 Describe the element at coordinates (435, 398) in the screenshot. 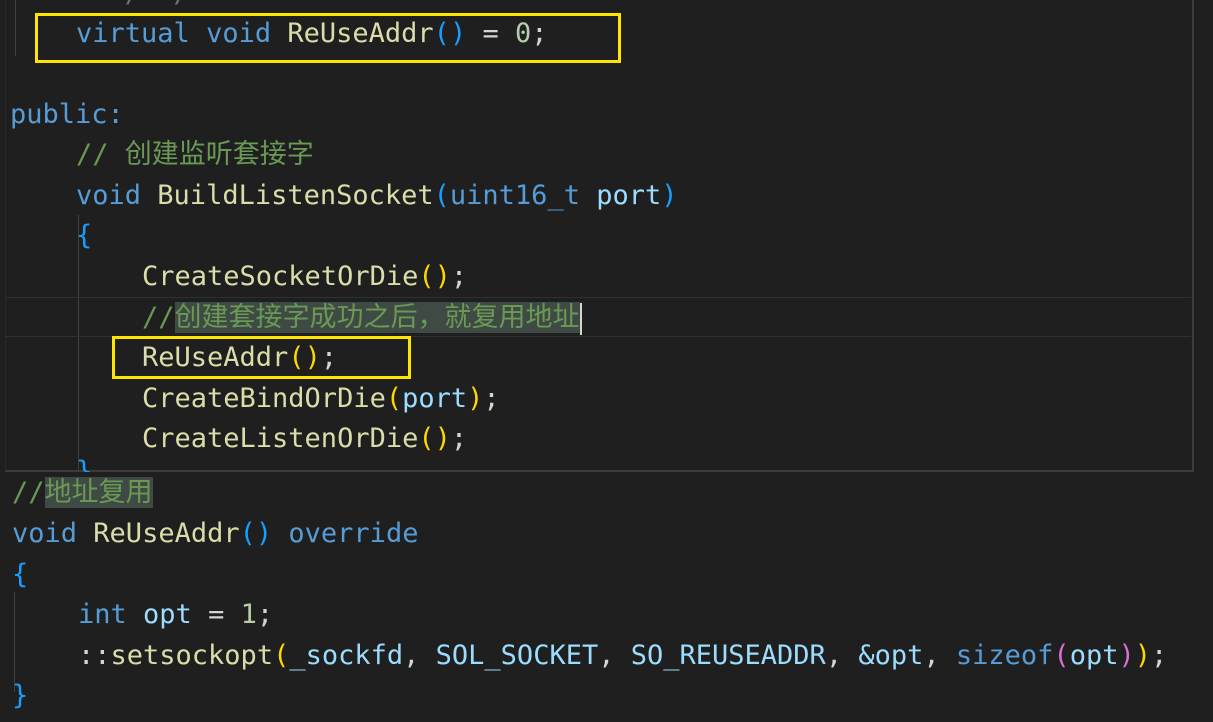

I see `argument: port` at that location.